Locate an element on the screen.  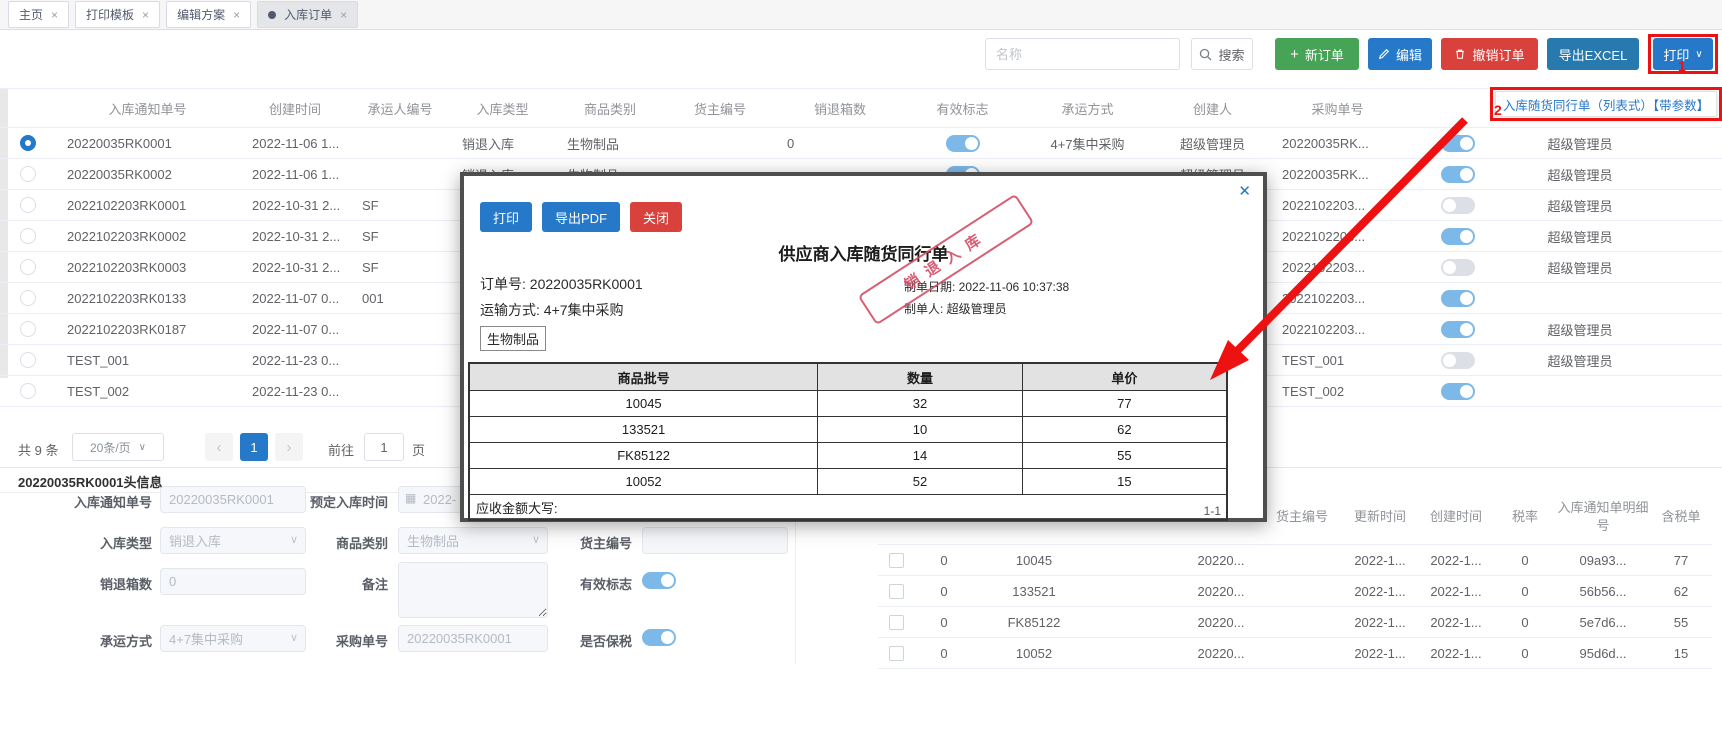
tab-label: 主页 is located at coordinates (31, 15).